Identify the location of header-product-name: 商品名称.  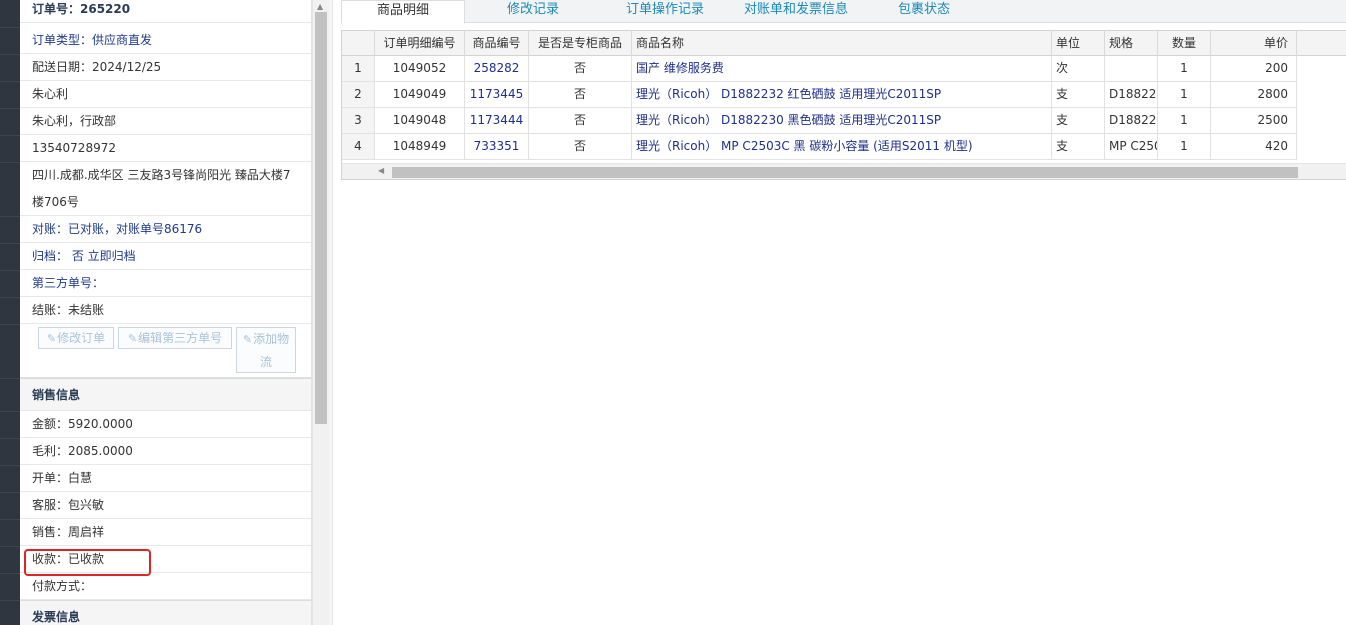
(842, 43).